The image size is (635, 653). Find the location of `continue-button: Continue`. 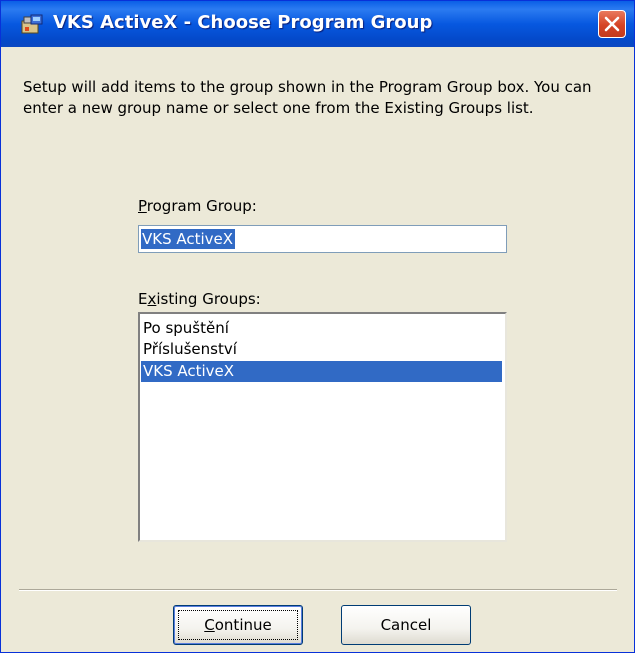

continue-button: Continue is located at coordinates (238, 625).